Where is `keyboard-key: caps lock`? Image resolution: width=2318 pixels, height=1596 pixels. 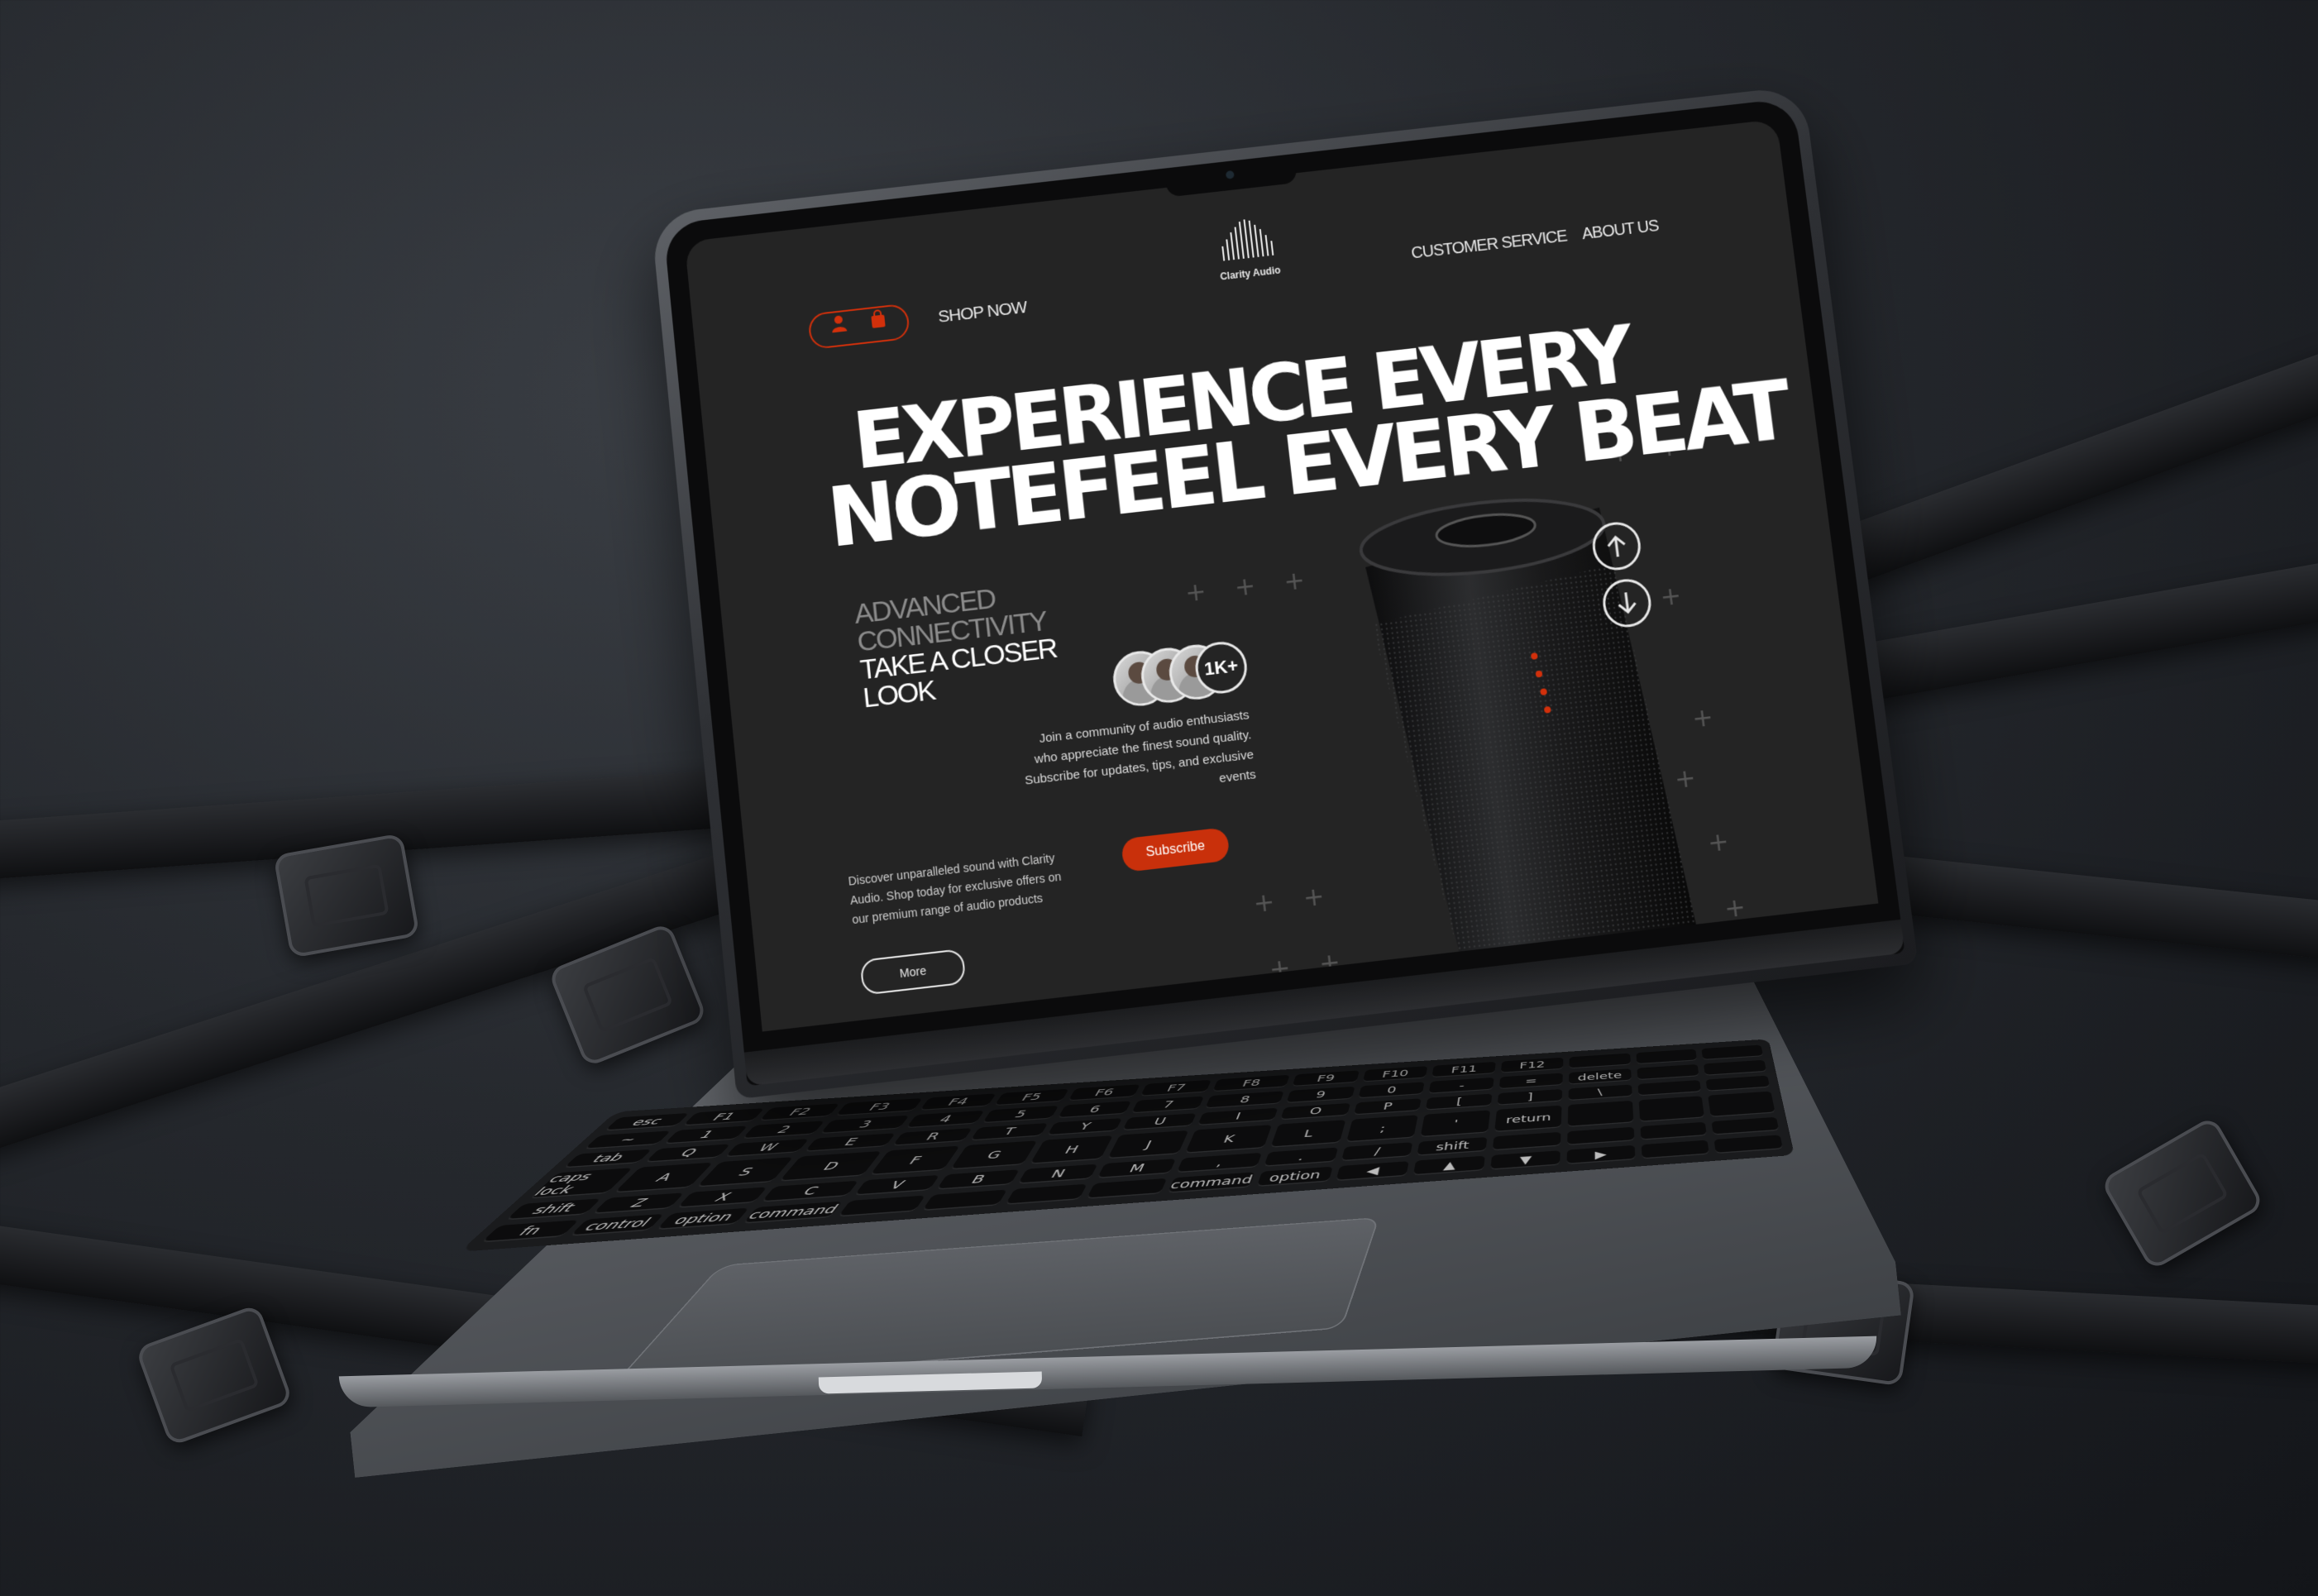 keyboard-key: caps lock is located at coordinates (581, 1183).